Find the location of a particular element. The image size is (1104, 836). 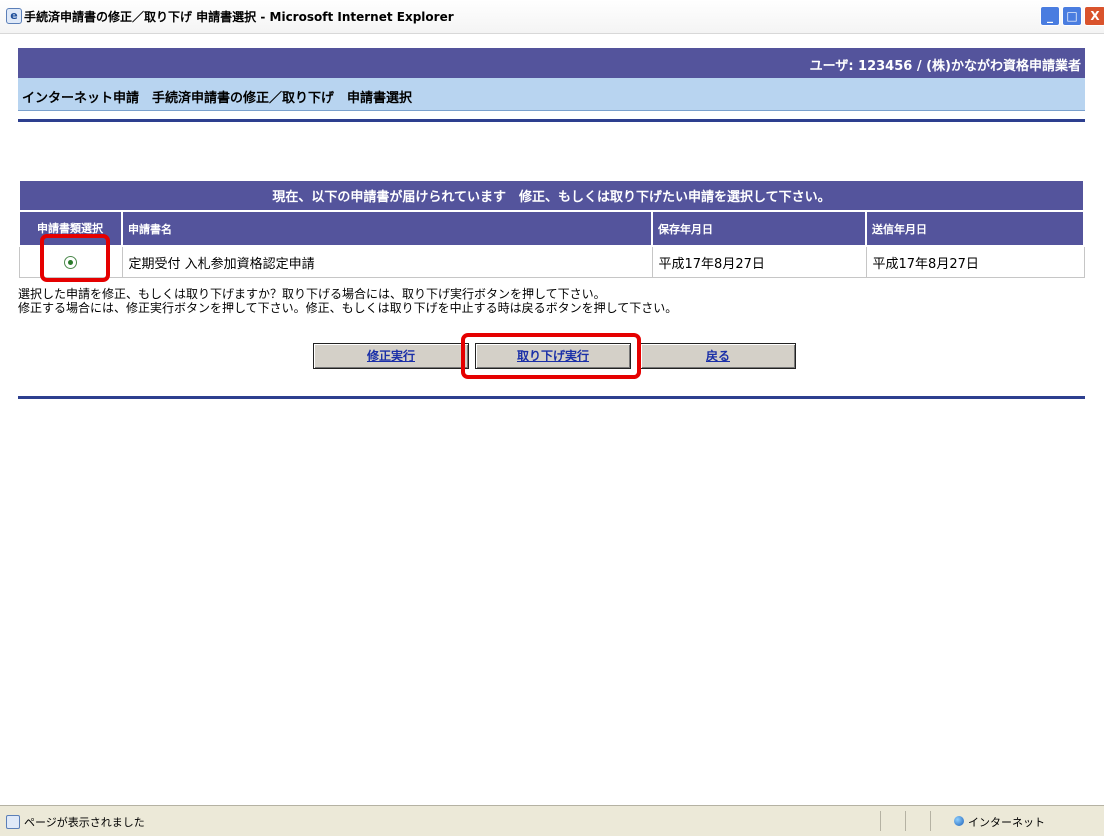

status-bar: ページが表示されました インターネット is located at coordinates (552, 820).